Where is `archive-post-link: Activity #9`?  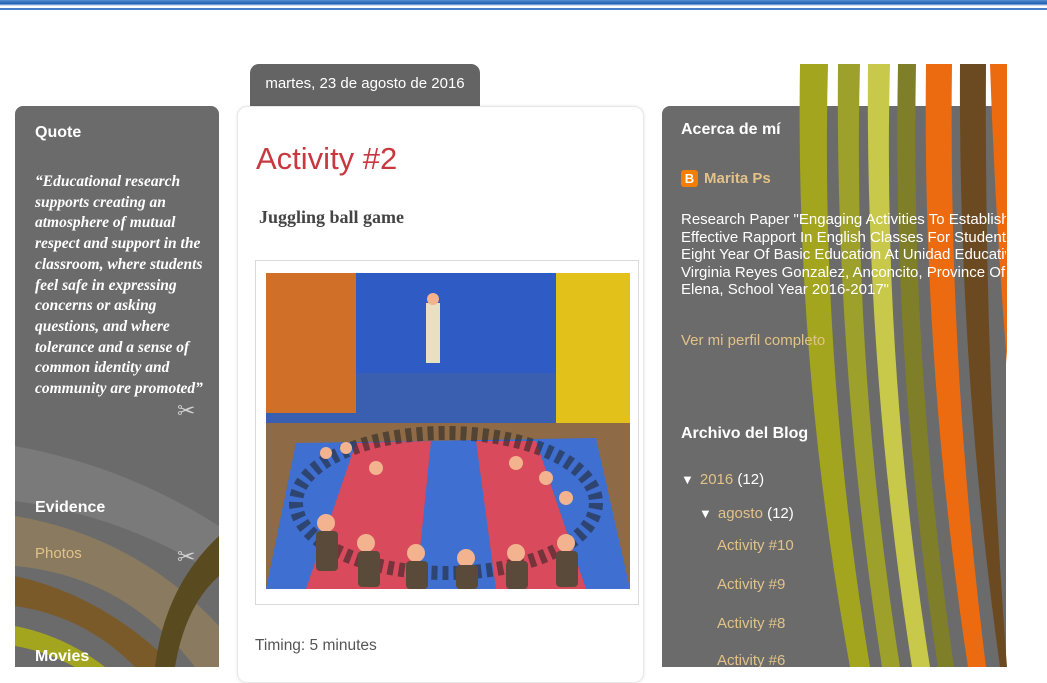
archive-post-link: Activity #9 is located at coordinates (751, 584).